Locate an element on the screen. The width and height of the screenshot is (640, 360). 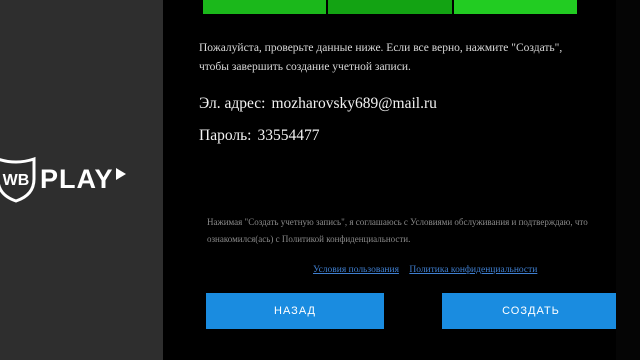
wb-shield-icon: WB is located at coordinates (18, 179).